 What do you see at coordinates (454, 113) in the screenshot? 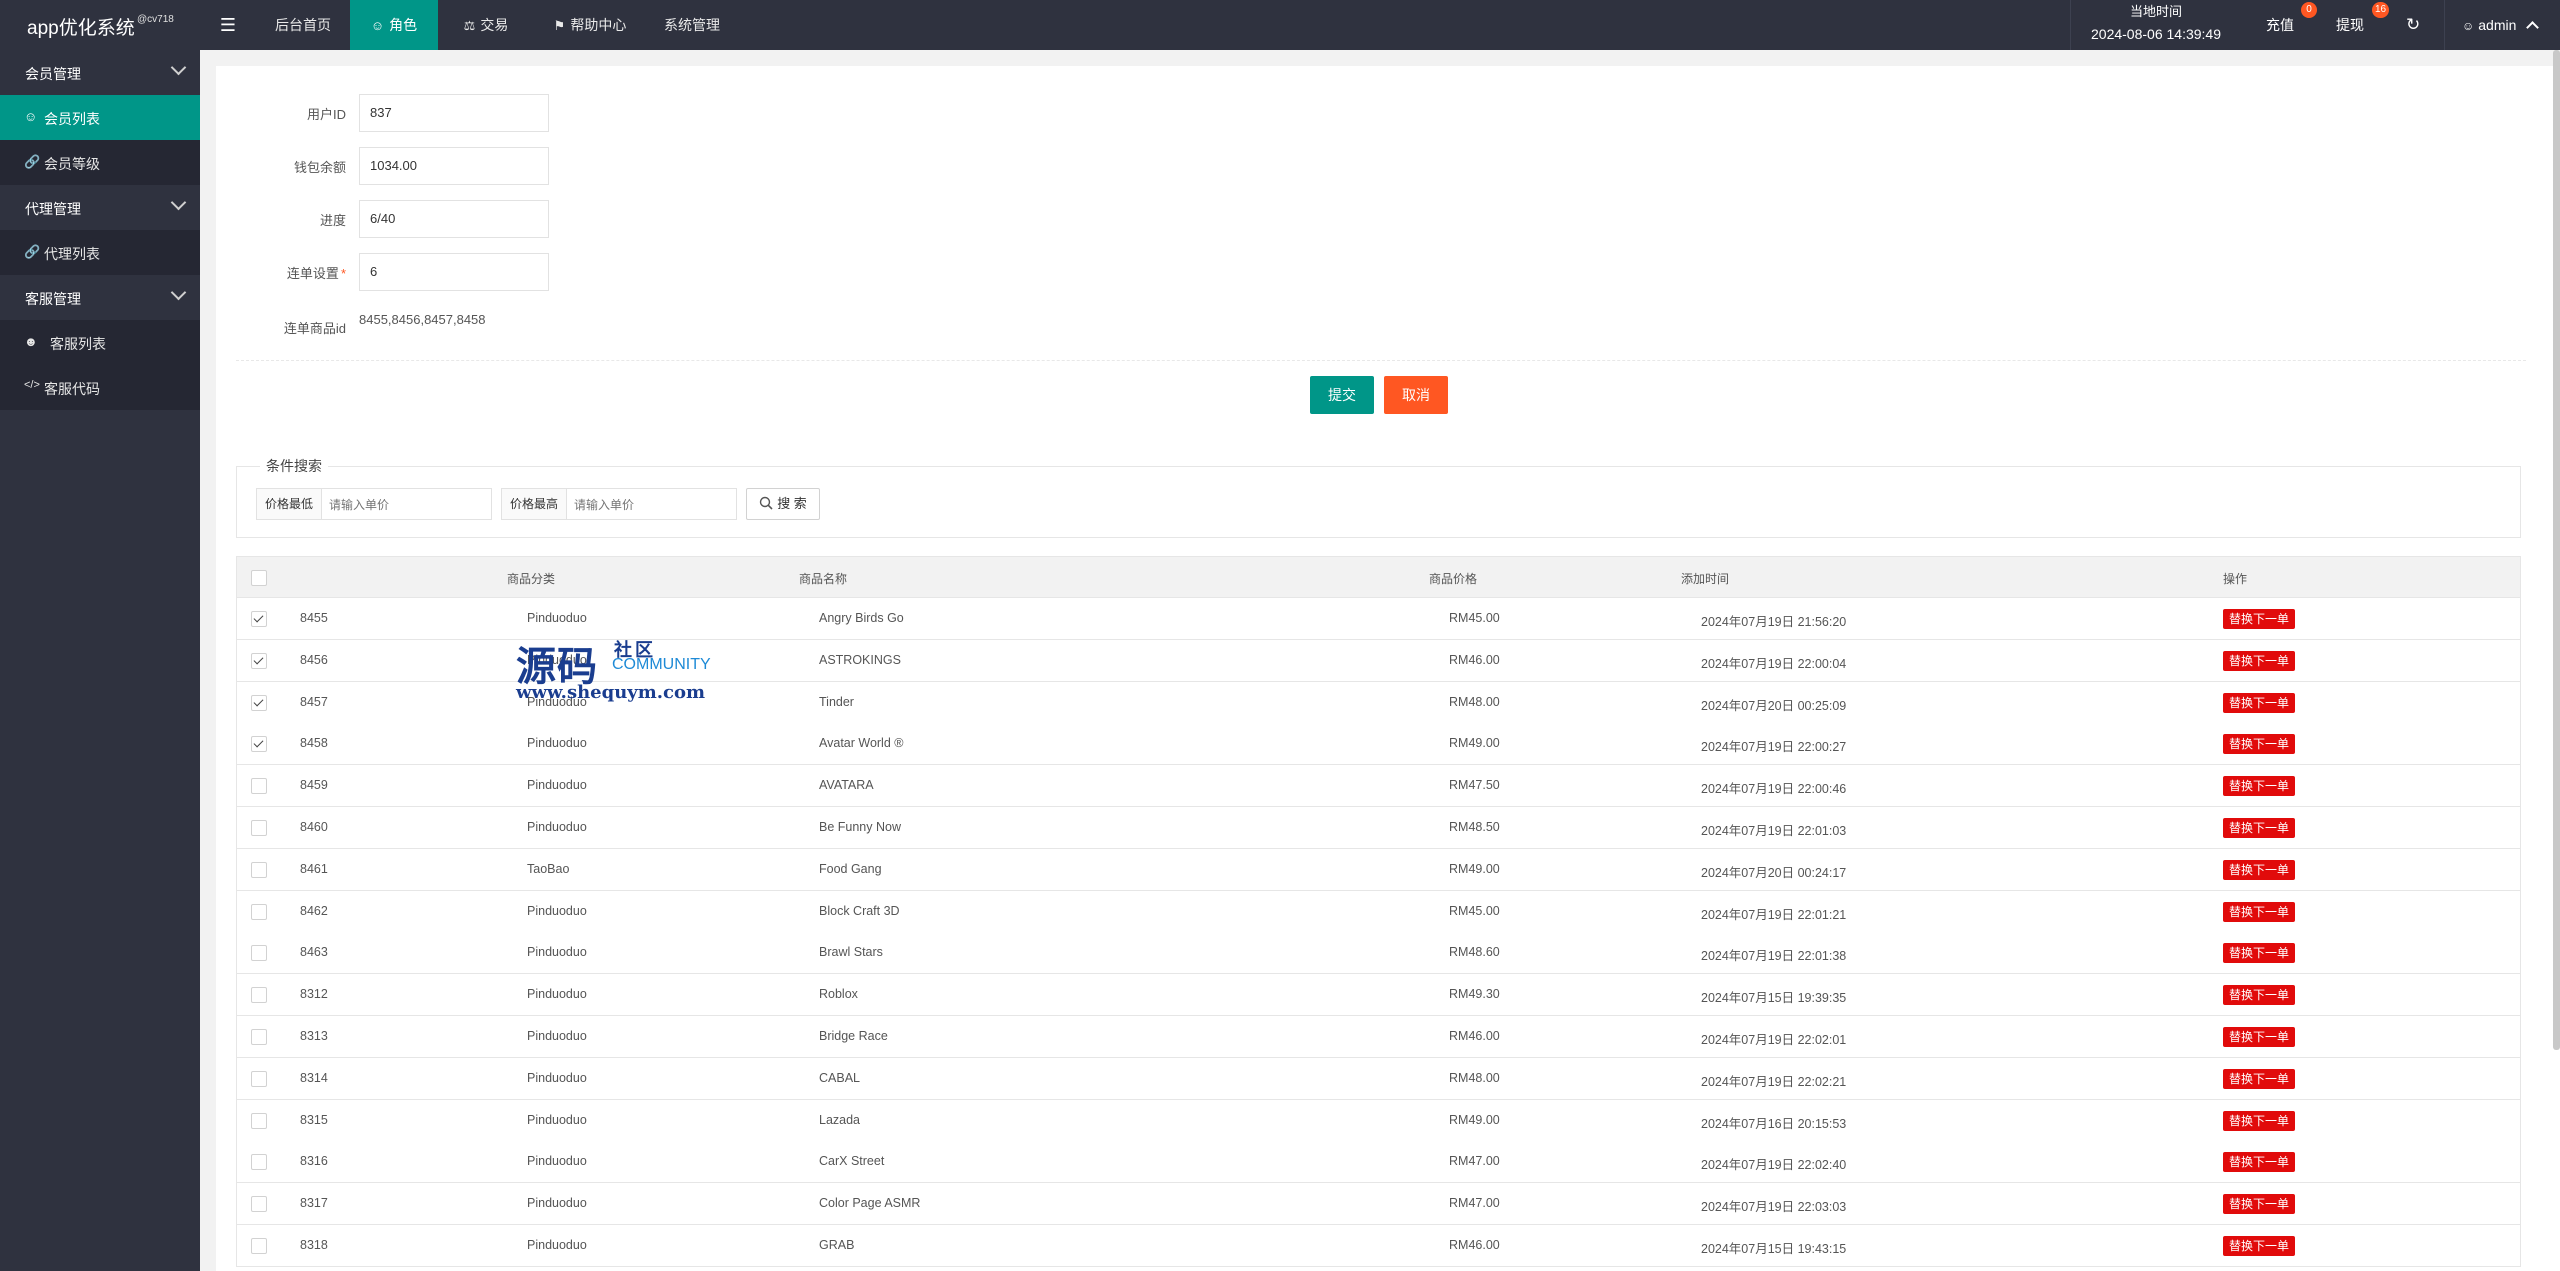
I see `user-id-field: 837` at bounding box center [454, 113].